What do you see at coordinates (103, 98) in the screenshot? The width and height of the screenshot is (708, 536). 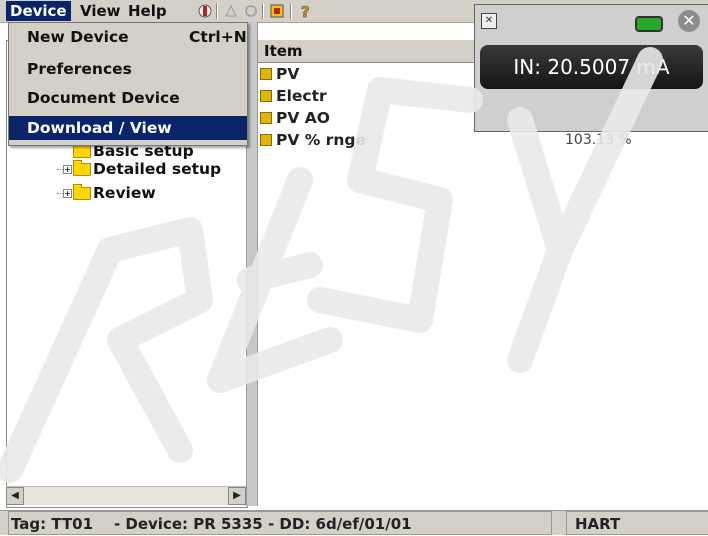 I see `menu-item-label: Document Device` at bounding box center [103, 98].